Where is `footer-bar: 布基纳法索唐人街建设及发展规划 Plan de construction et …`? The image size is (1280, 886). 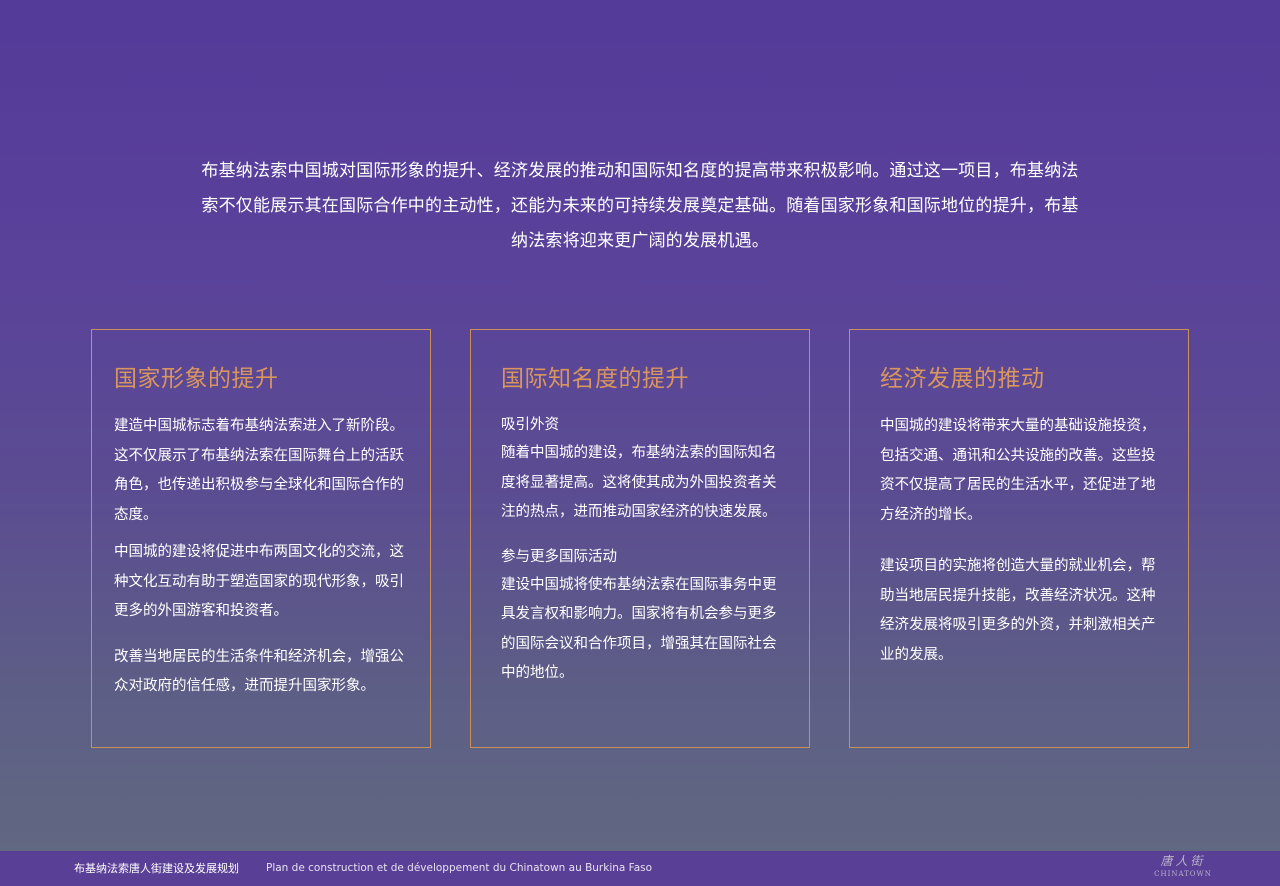 footer-bar: 布基纳法索唐人街建设及发展规划 Plan de construction et … is located at coordinates (640, 868).